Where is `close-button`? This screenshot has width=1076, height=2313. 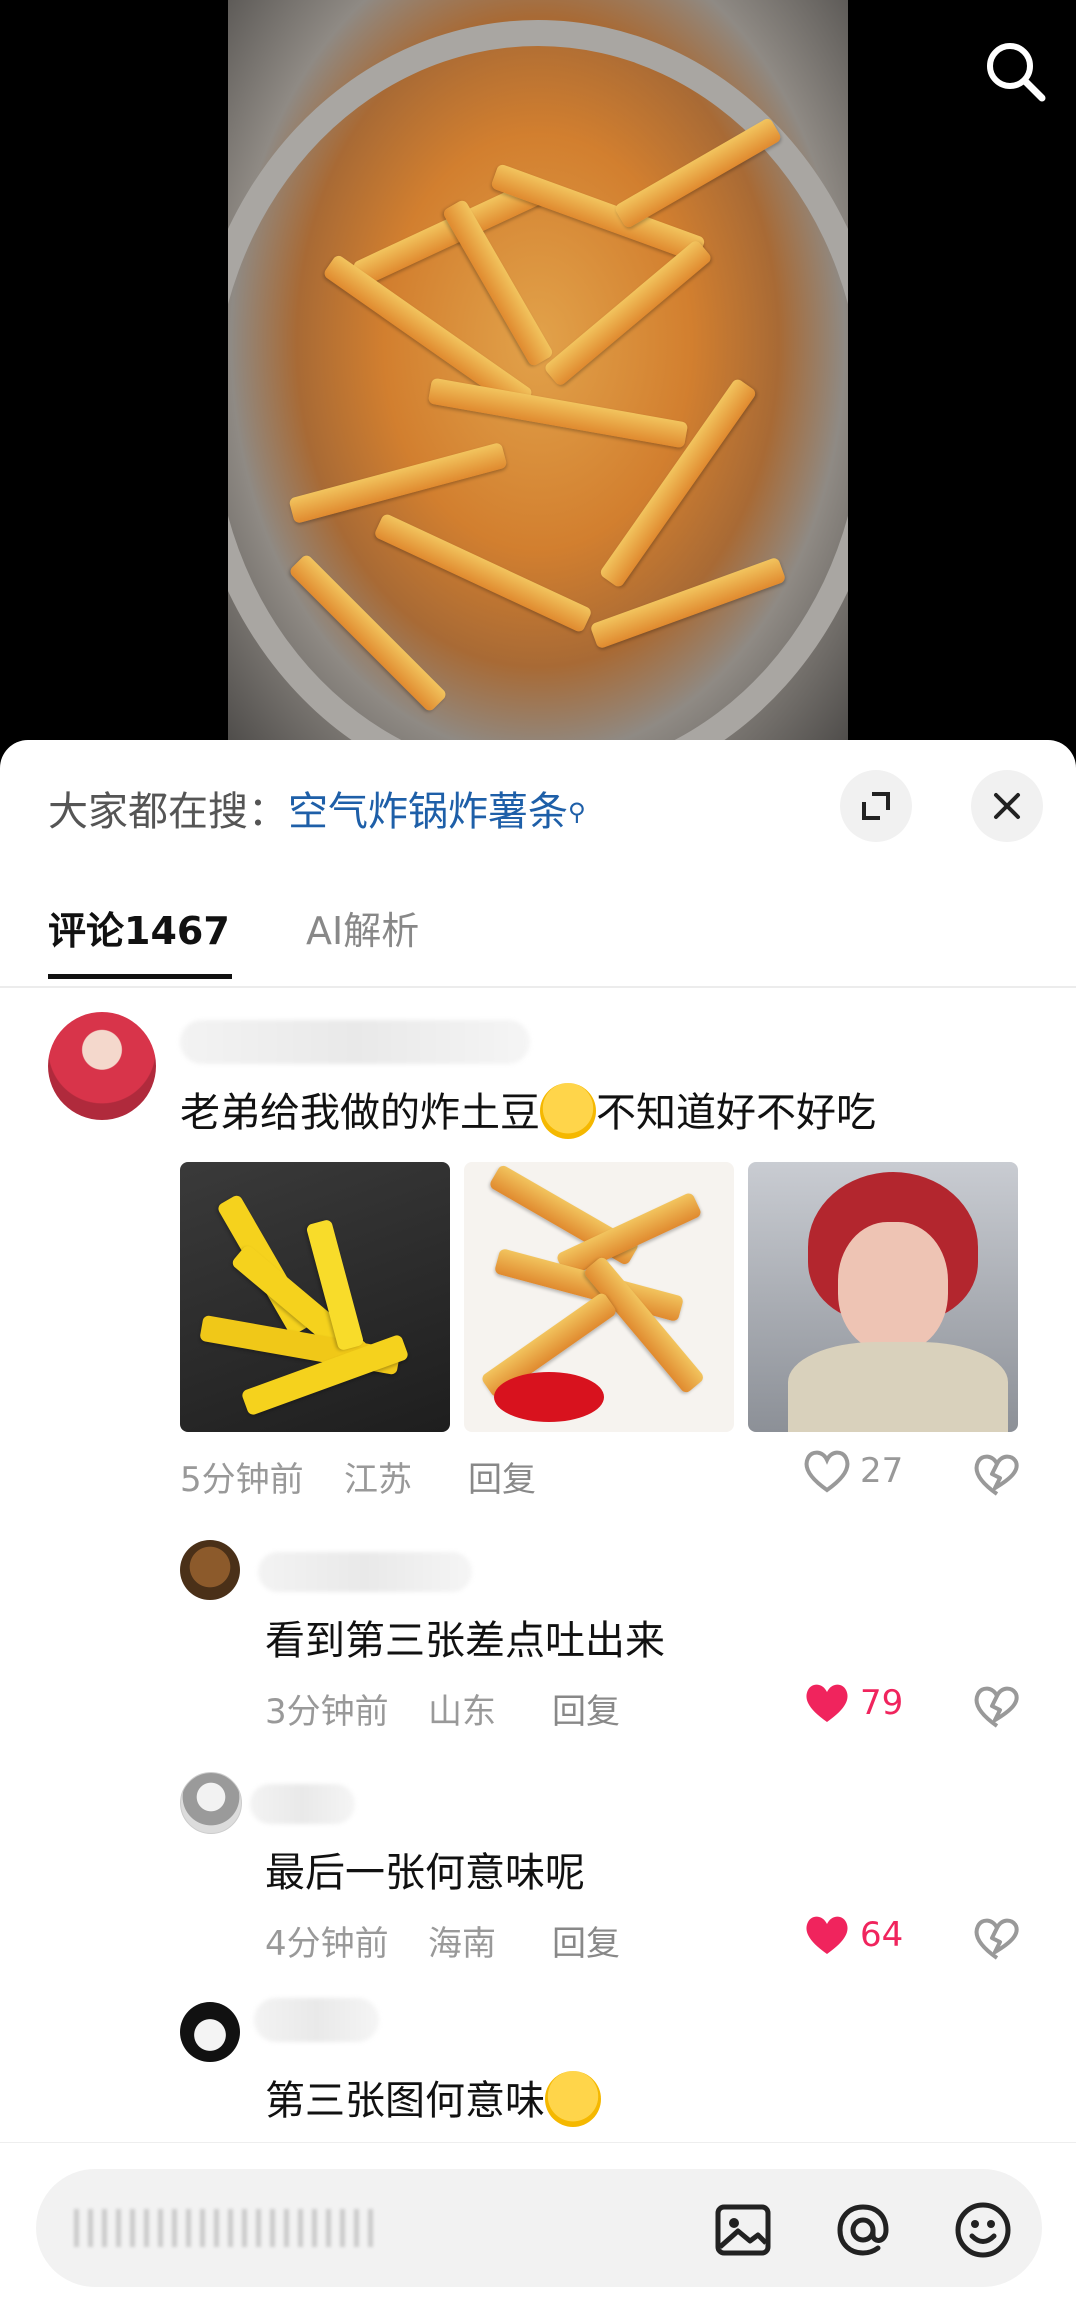
close-button is located at coordinates (1007, 806).